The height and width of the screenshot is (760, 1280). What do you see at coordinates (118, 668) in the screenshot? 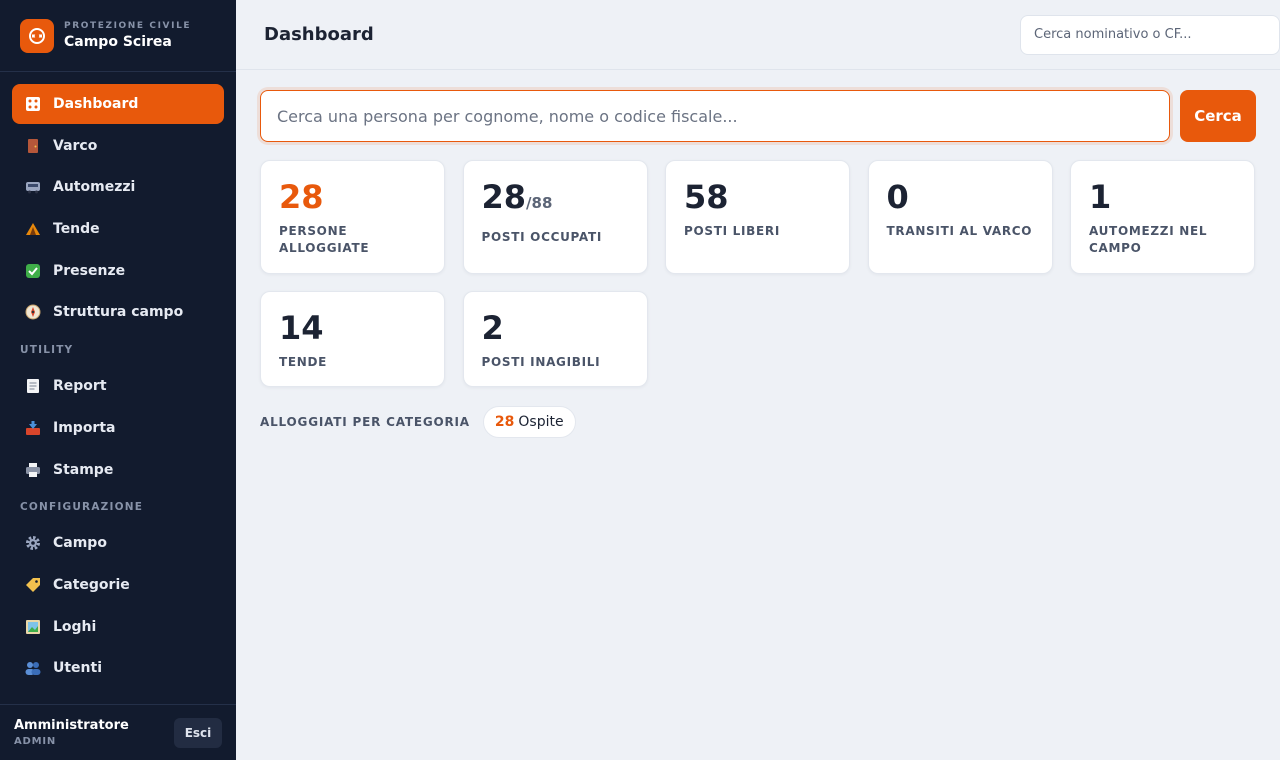
I see `nav-item-utenti: Utenti` at bounding box center [118, 668].